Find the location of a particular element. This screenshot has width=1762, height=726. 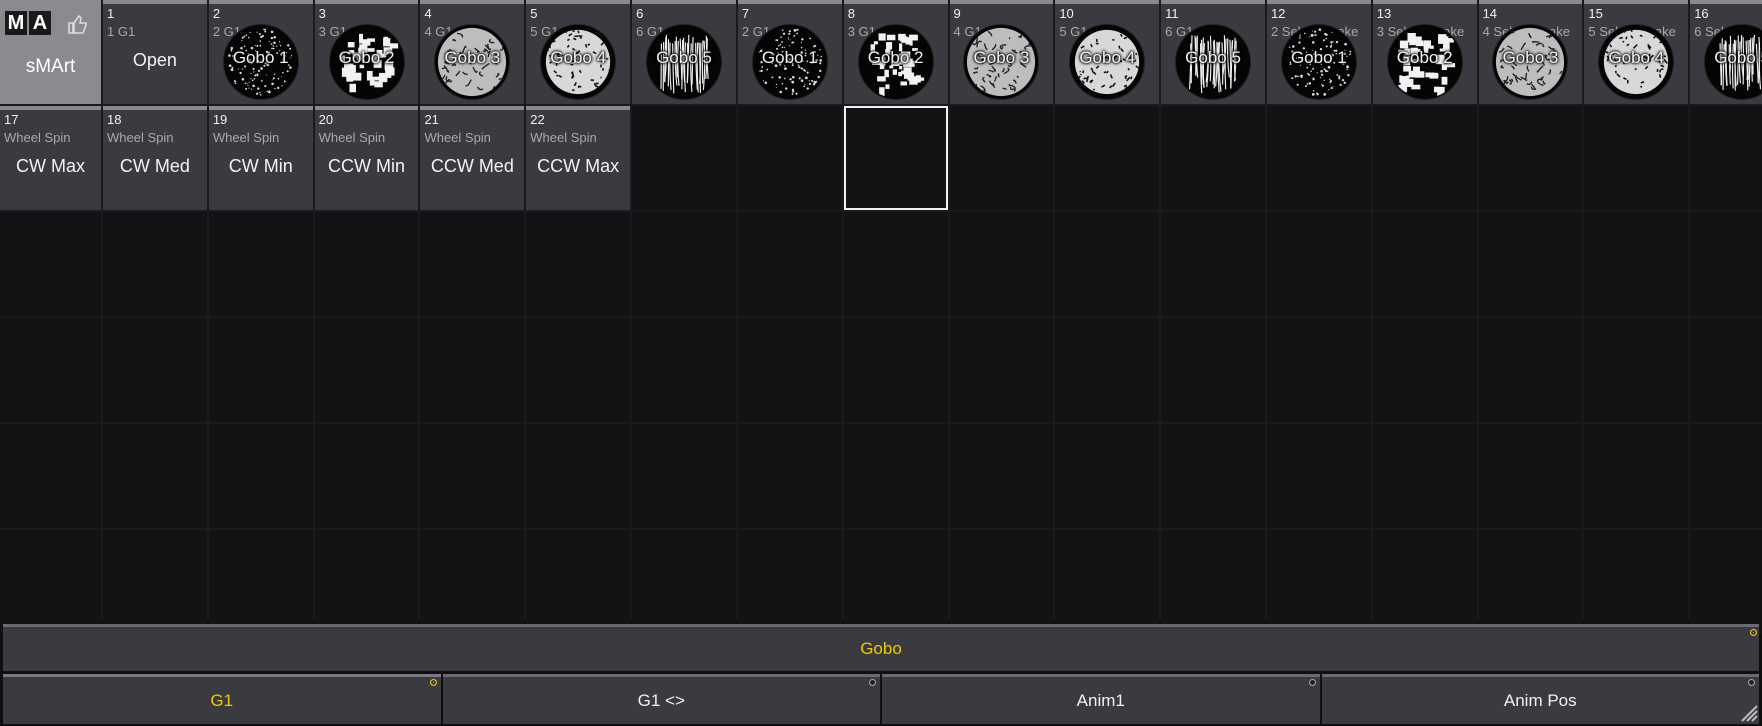

preset-gobo-1: 1 1 G1 Open is located at coordinates (155, 52).